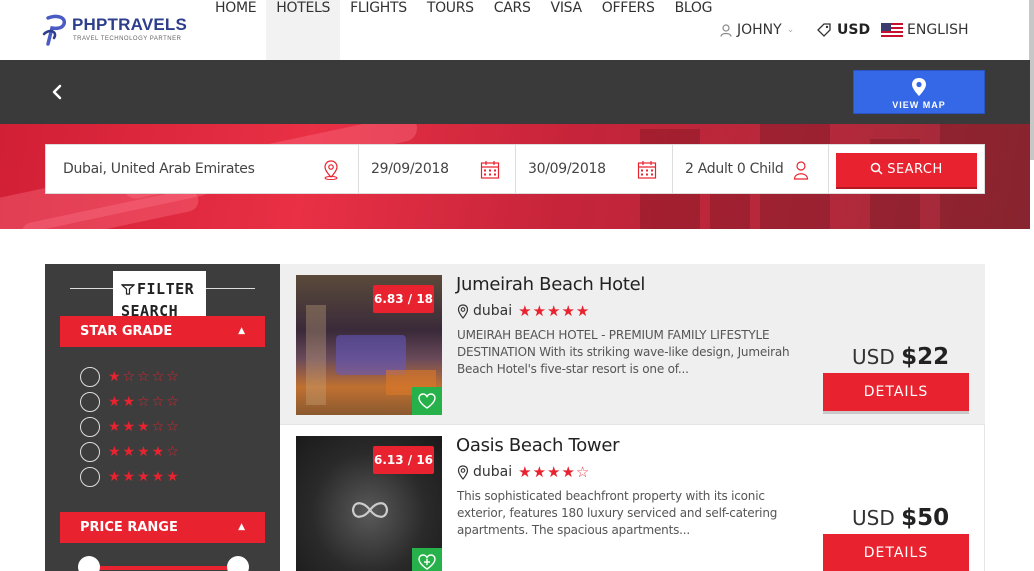  What do you see at coordinates (144, 427) in the screenshot?
I see `star-rating-3: ★★★☆☆` at bounding box center [144, 427].